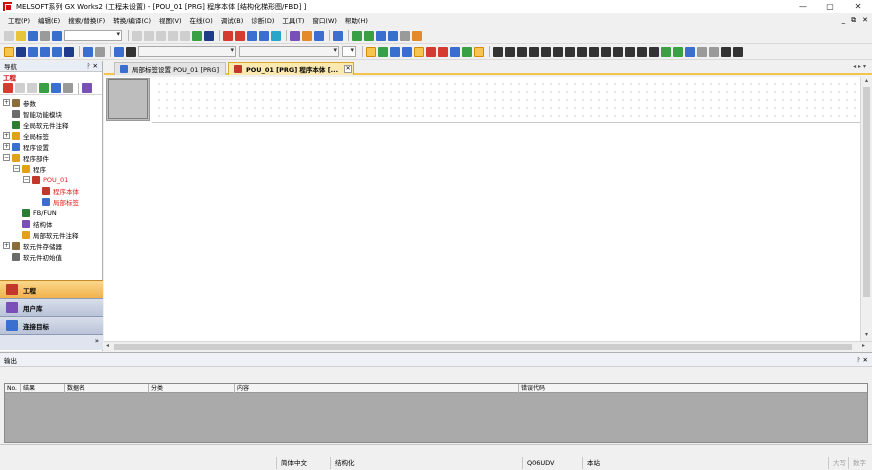 The height and width of the screenshot is (470, 872). Describe the element at coordinates (678, 51) in the screenshot. I see `line-draw-icon` at that location.